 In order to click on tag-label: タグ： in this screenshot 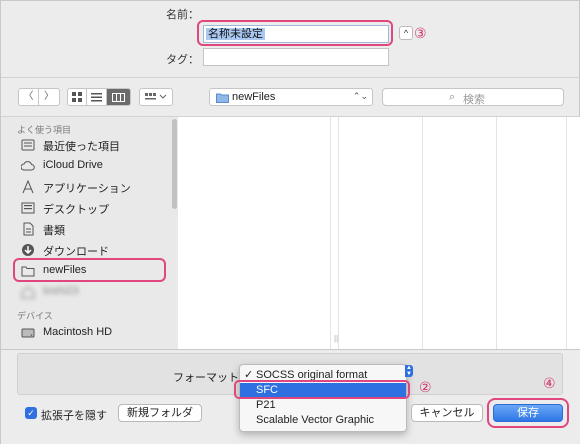, I will do `click(182, 60)`.